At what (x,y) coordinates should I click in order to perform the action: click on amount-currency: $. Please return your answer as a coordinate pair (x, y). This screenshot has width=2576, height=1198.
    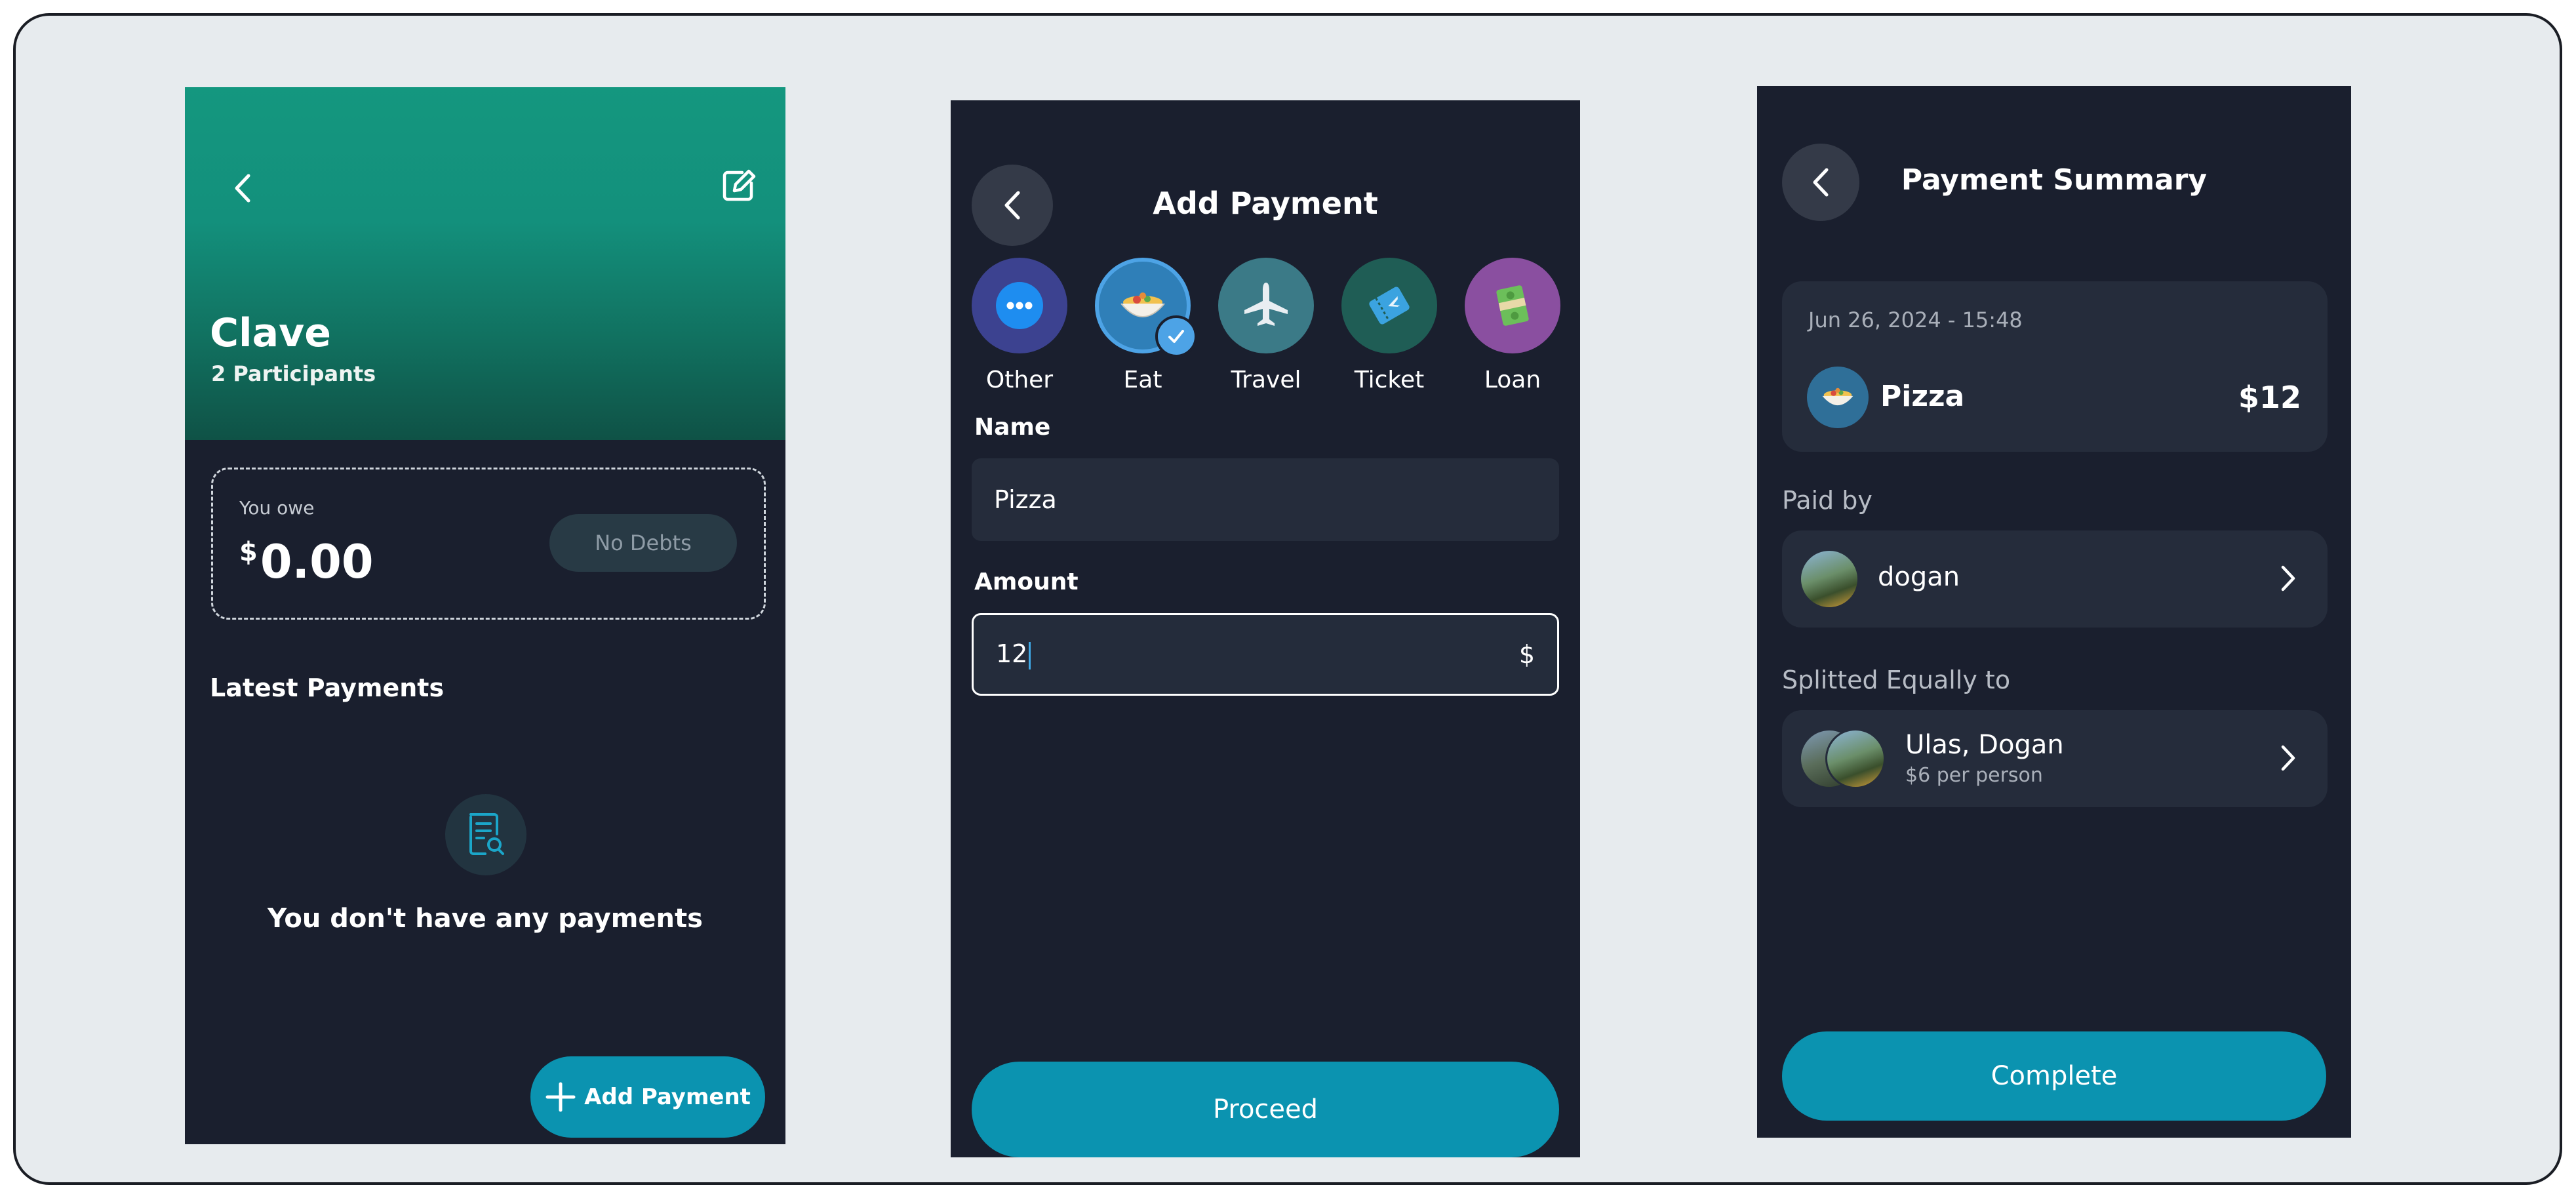
    Looking at the image, I should click on (1526, 654).